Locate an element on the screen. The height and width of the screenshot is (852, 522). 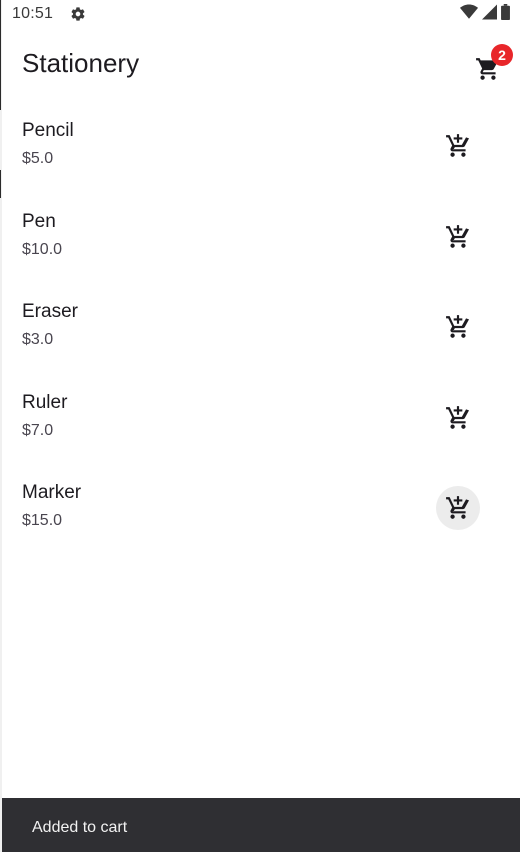
snackbar: Added to cart is located at coordinates (261, 825).